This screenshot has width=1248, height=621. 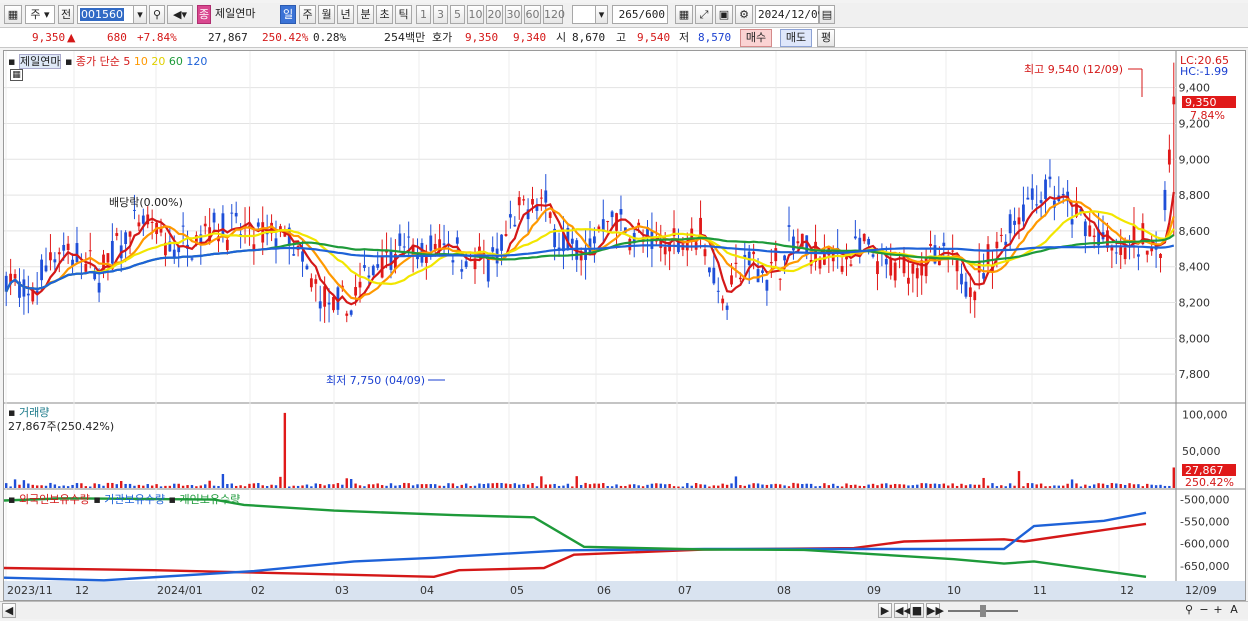 What do you see at coordinates (684, 14) in the screenshot?
I see `zoom-icon: ▦` at bounding box center [684, 14].